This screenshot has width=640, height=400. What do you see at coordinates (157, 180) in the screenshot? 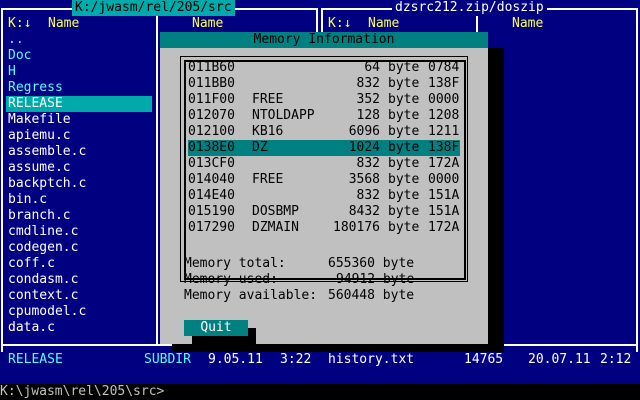
I see `panel-column-divider` at bounding box center [157, 180].